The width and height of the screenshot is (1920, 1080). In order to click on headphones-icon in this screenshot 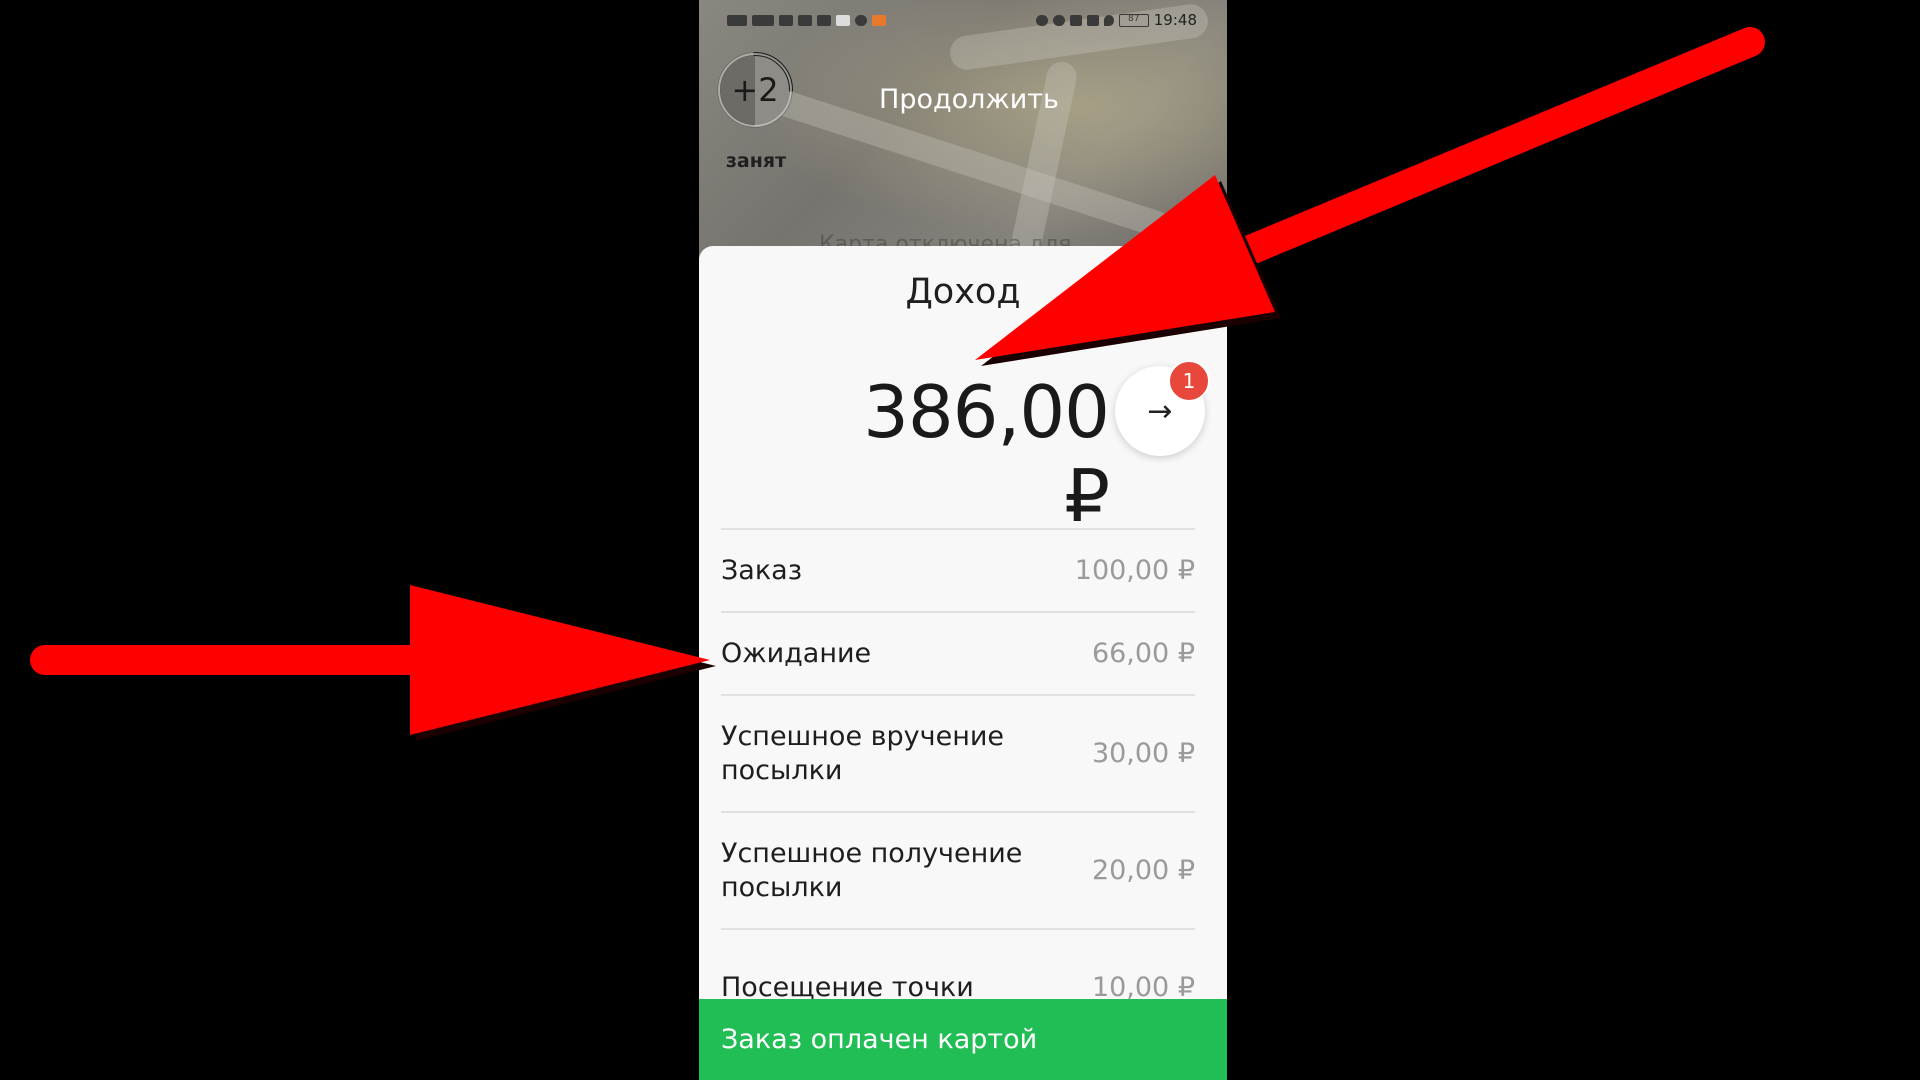, I will do `click(1041, 20)`.